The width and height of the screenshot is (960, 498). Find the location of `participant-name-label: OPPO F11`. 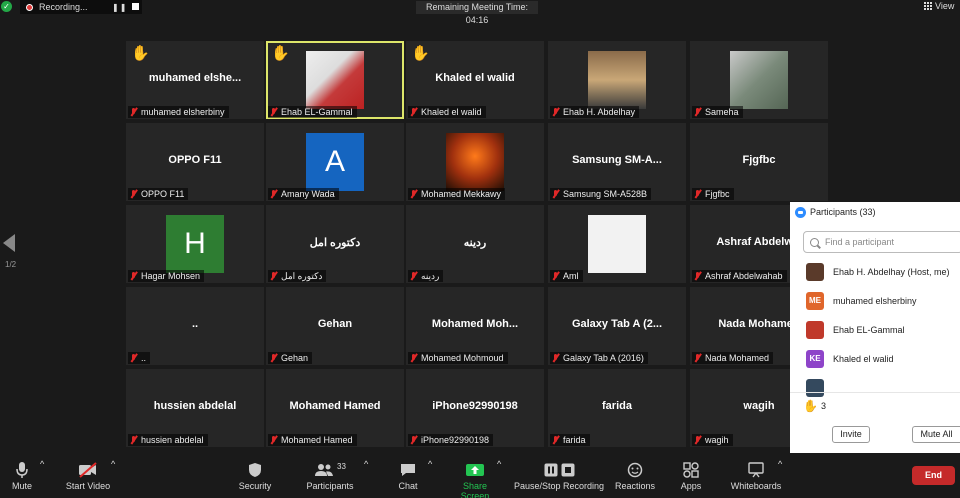

participant-name-label: OPPO F11 is located at coordinates (158, 194).